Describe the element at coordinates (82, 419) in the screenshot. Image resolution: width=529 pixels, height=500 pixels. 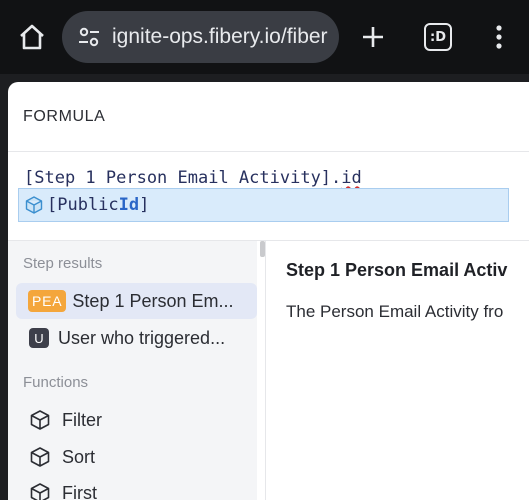
I see `function-label: Filter` at that location.